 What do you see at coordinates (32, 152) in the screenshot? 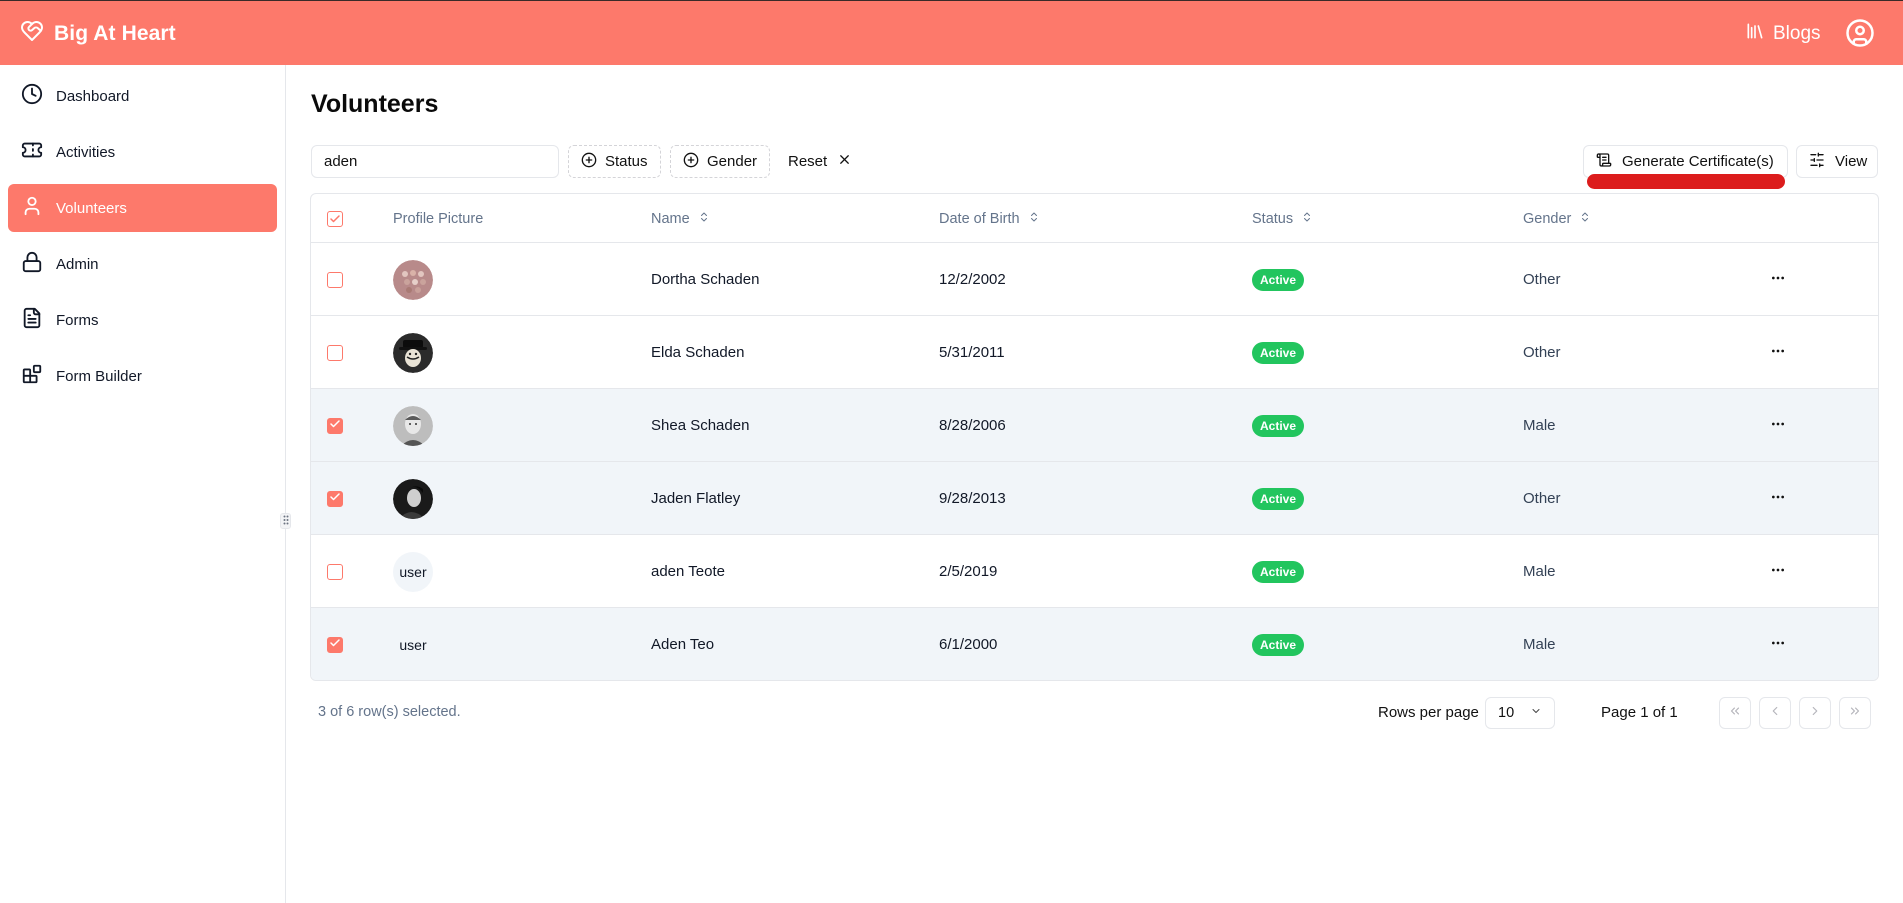
I see `ticket-icon` at bounding box center [32, 152].